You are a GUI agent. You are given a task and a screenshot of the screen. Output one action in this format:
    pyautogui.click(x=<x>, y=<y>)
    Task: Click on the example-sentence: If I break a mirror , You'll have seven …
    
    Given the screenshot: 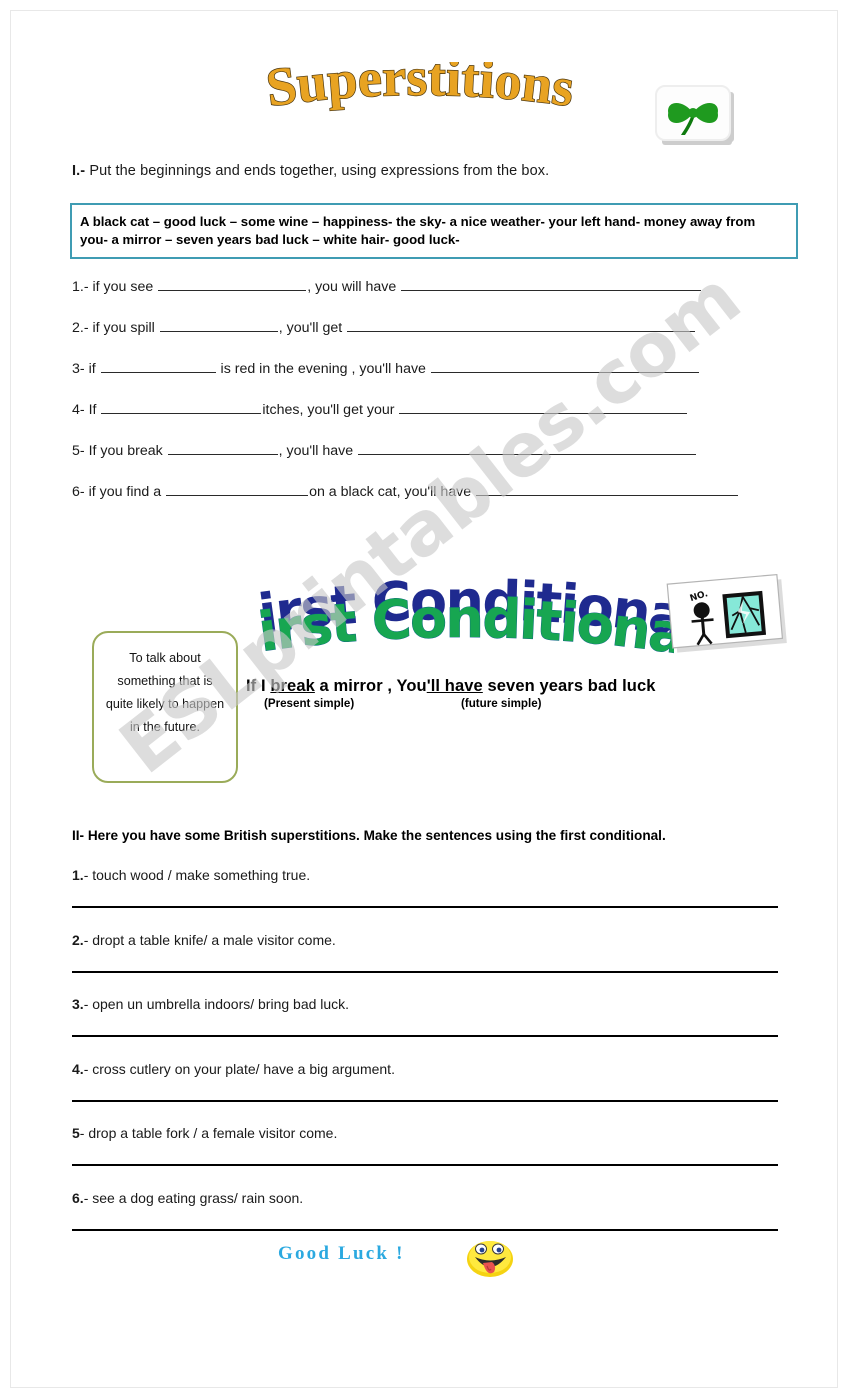 What is the action you would take?
    pyautogui.click(x=516, y=686)
    